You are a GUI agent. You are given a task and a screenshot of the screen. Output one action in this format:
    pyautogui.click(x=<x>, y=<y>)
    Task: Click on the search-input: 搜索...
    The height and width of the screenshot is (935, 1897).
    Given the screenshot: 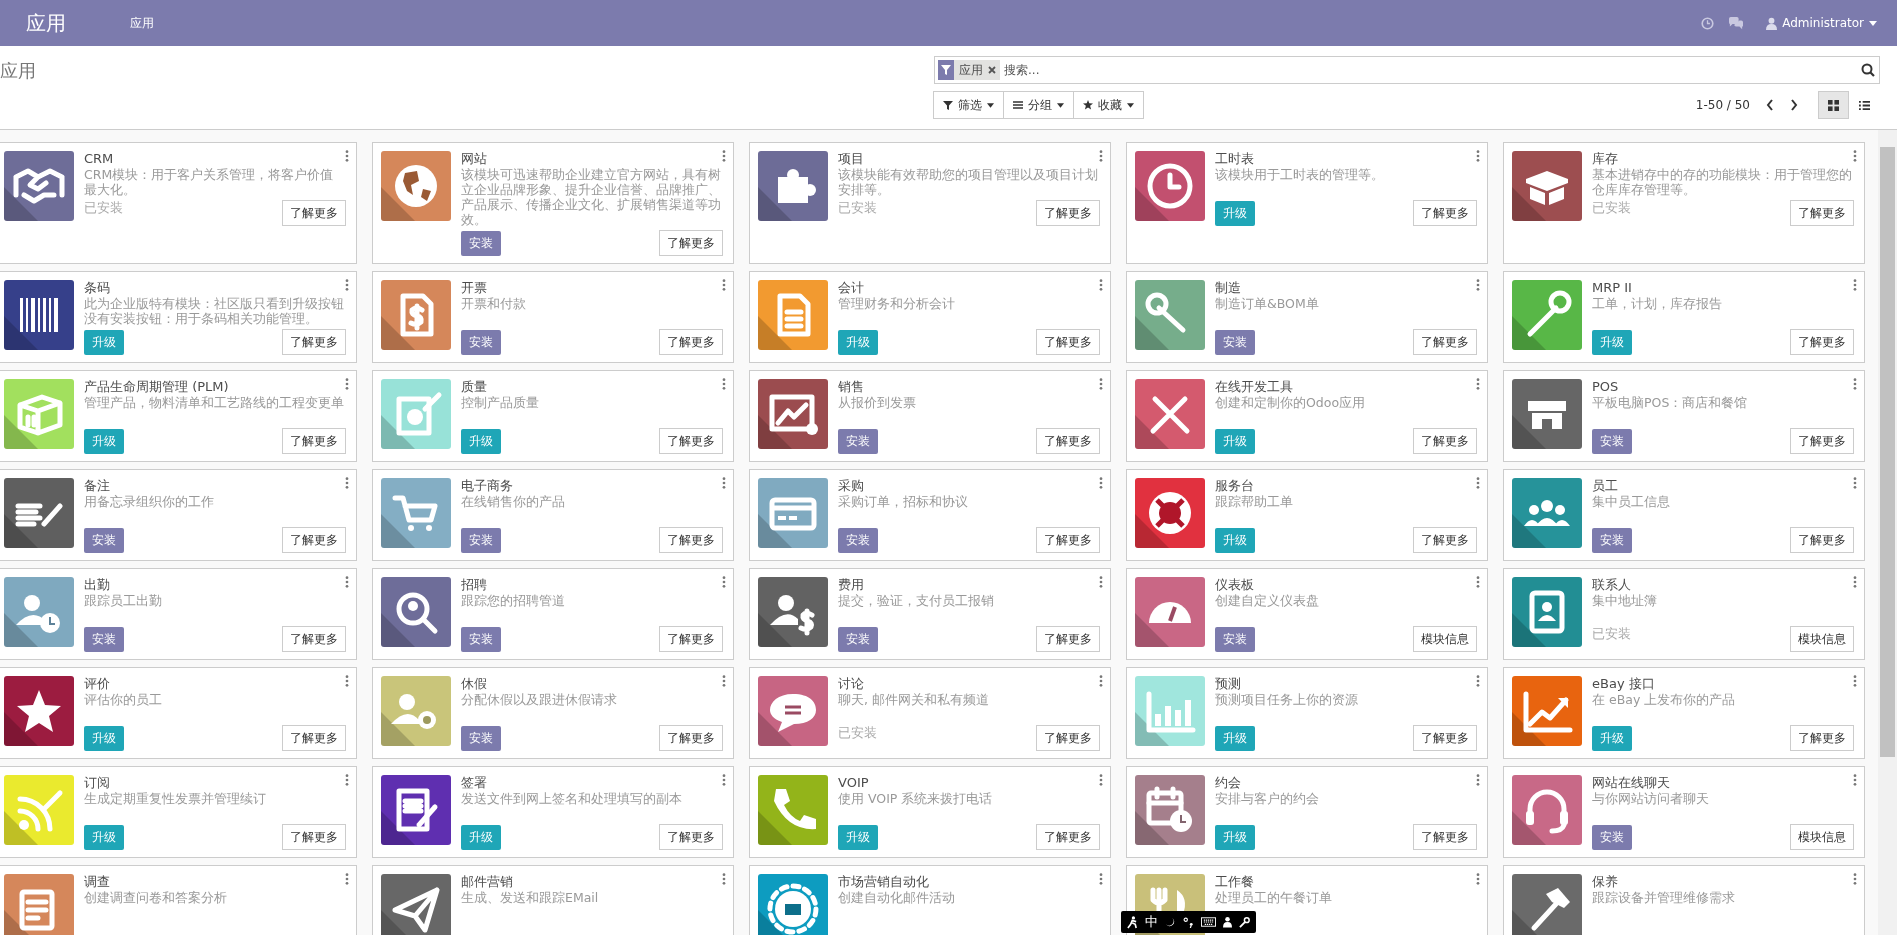 What is the action you would take?
    pyautogui.click(x=1430, y=70)
    